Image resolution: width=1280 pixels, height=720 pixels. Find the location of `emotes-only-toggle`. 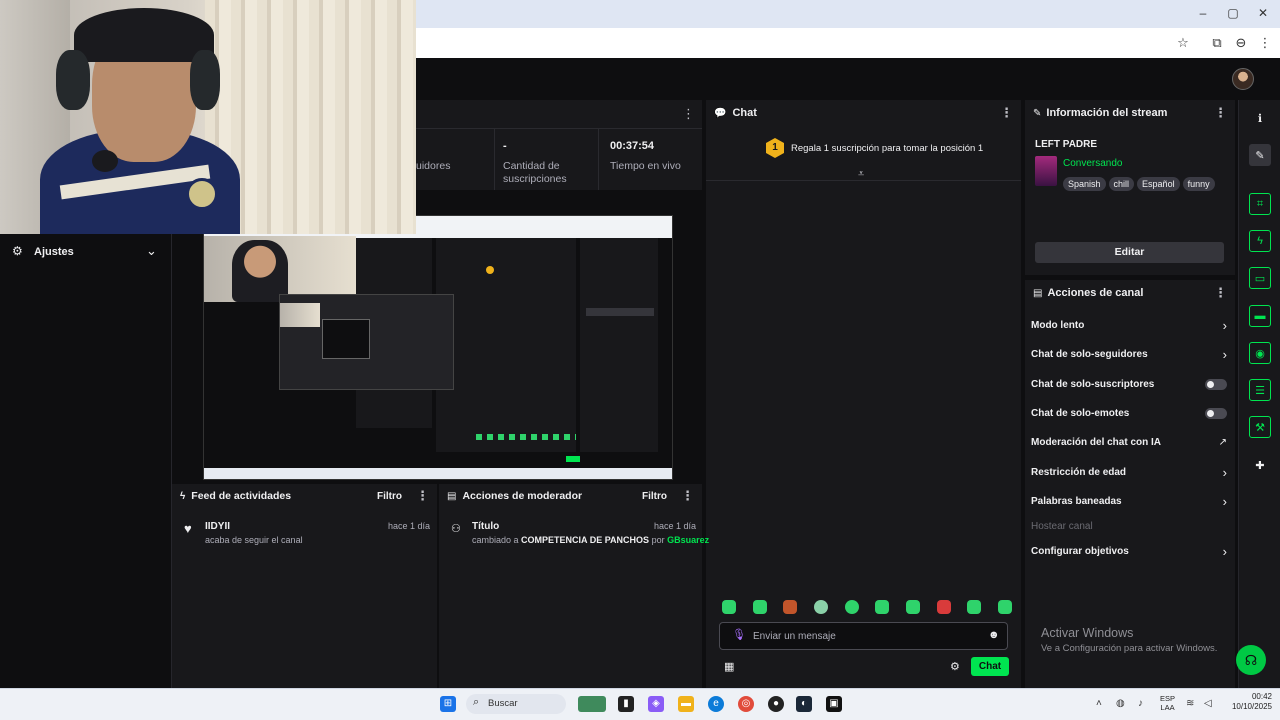

emotes-only-toggle is located at coordinates (1216, 413).